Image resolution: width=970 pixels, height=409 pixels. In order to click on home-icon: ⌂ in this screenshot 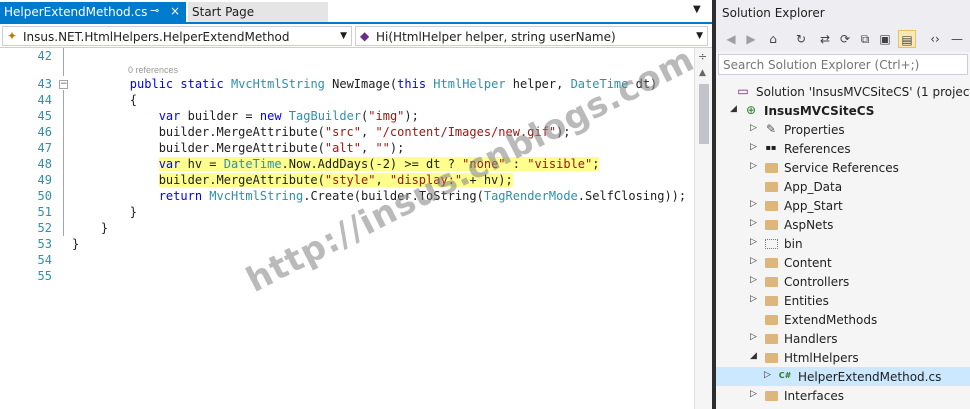, I will do `click(773, 39)`.